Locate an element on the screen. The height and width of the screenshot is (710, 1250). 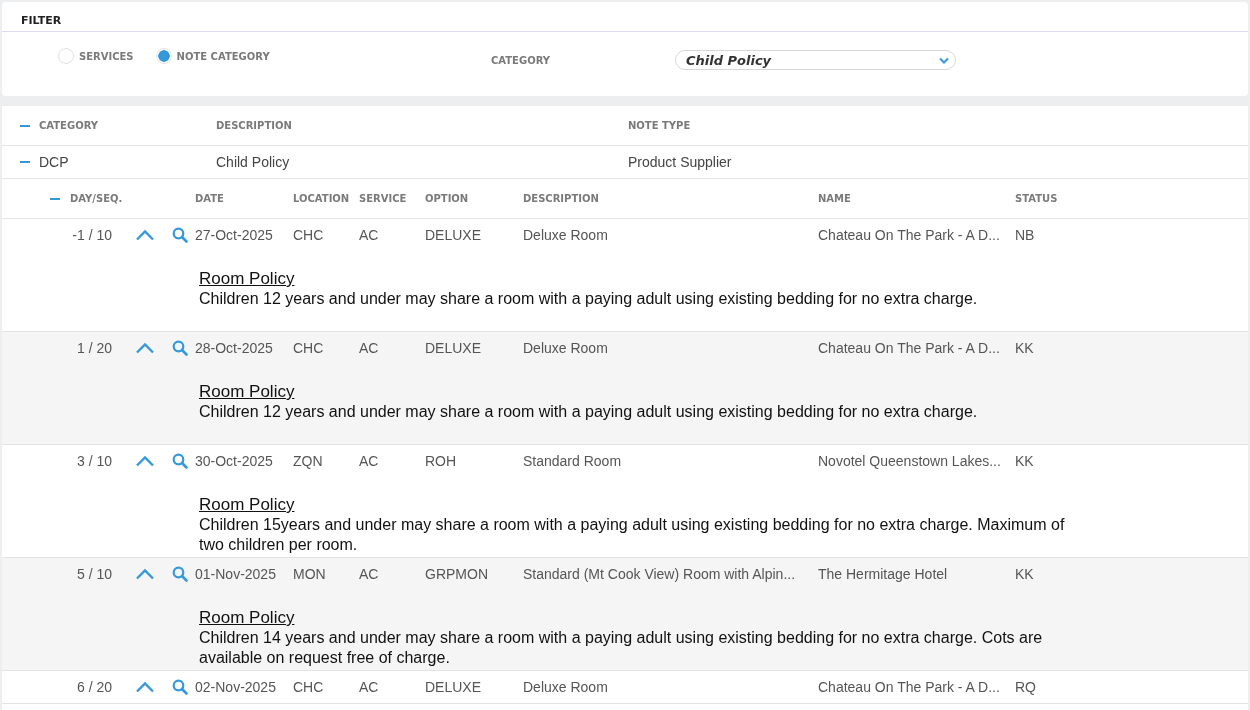
table-cell: Product Supplier is located at coordinates (680, 162).